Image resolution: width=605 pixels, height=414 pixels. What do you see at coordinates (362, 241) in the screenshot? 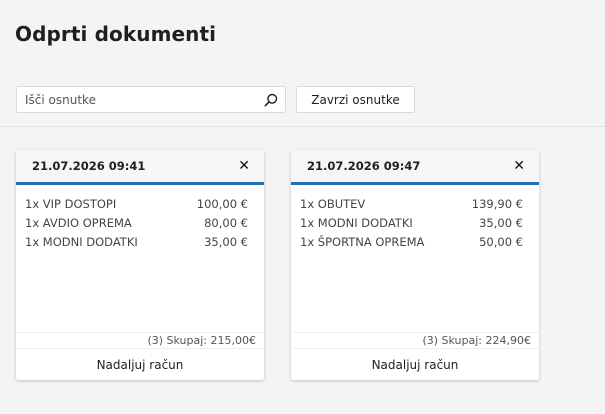
I see `item-name: 1x ŠPORTNA OPREMA` at bounding box center [362, 241].